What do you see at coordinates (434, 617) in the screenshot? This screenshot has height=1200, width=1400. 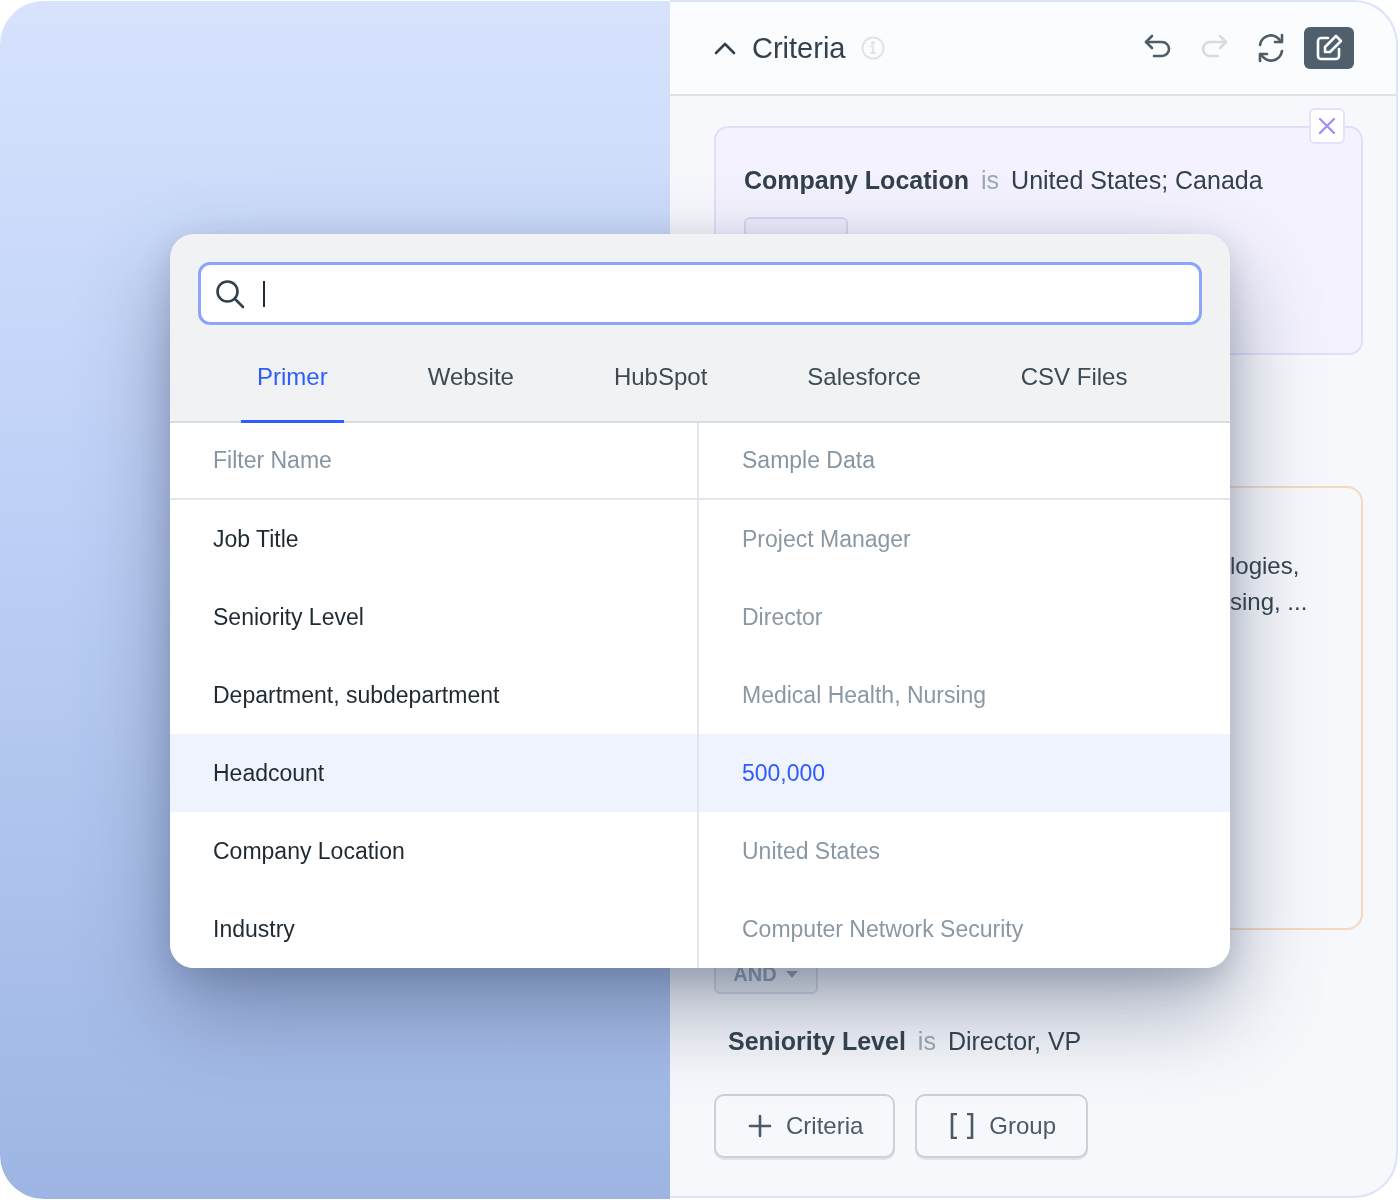 I see `filter-name-cell: Seniority Level` at bounding box center [434, 617].